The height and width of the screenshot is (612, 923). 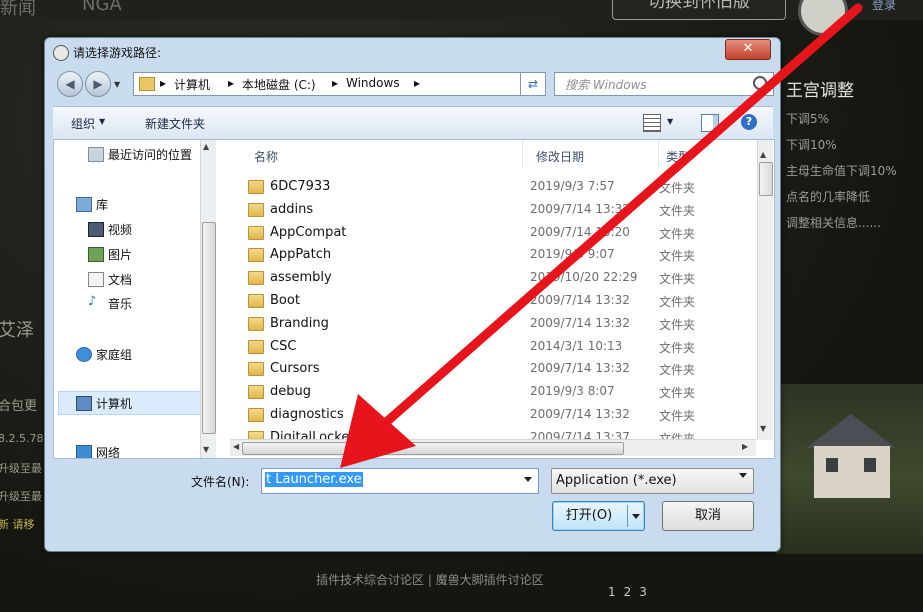 What do you see at coordinates (743, 475) in the screenshot?
I see `filter-dropdown-icon` at bounding box center [743, 475].